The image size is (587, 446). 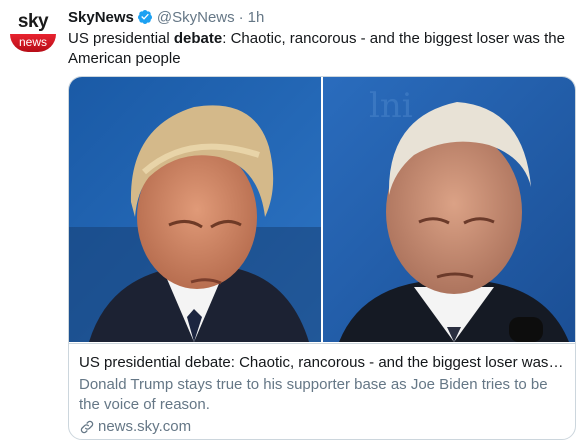 I want to click on display-name: SkyNews, so click(x=101, y=17).